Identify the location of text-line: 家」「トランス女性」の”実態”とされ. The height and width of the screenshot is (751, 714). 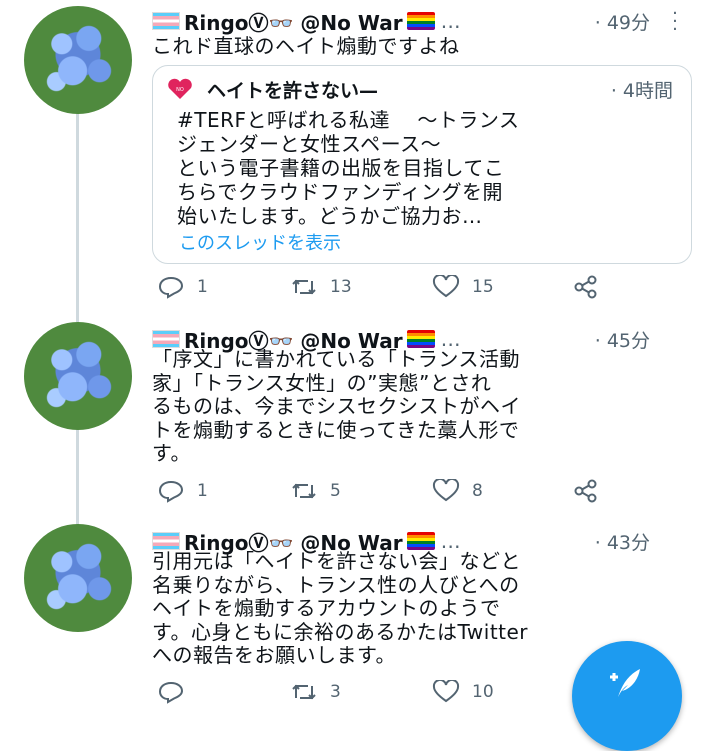
(322, 382).